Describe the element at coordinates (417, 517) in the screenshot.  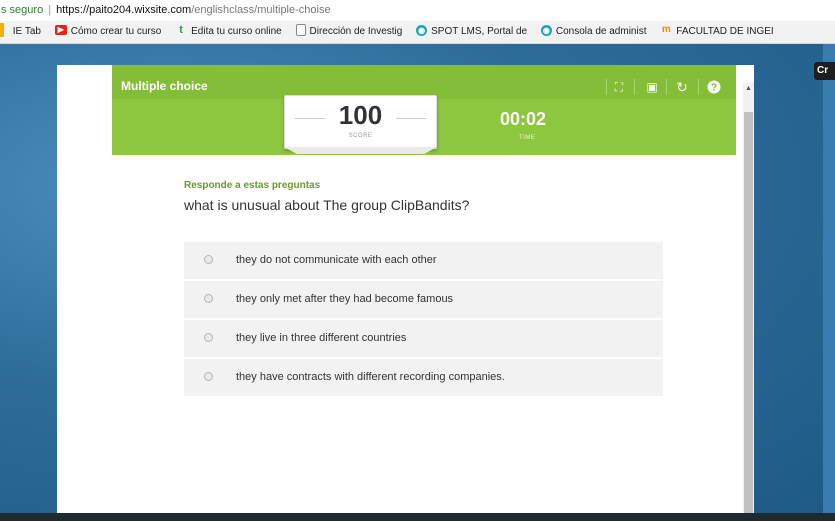
I see `bottom-bar` at that location.